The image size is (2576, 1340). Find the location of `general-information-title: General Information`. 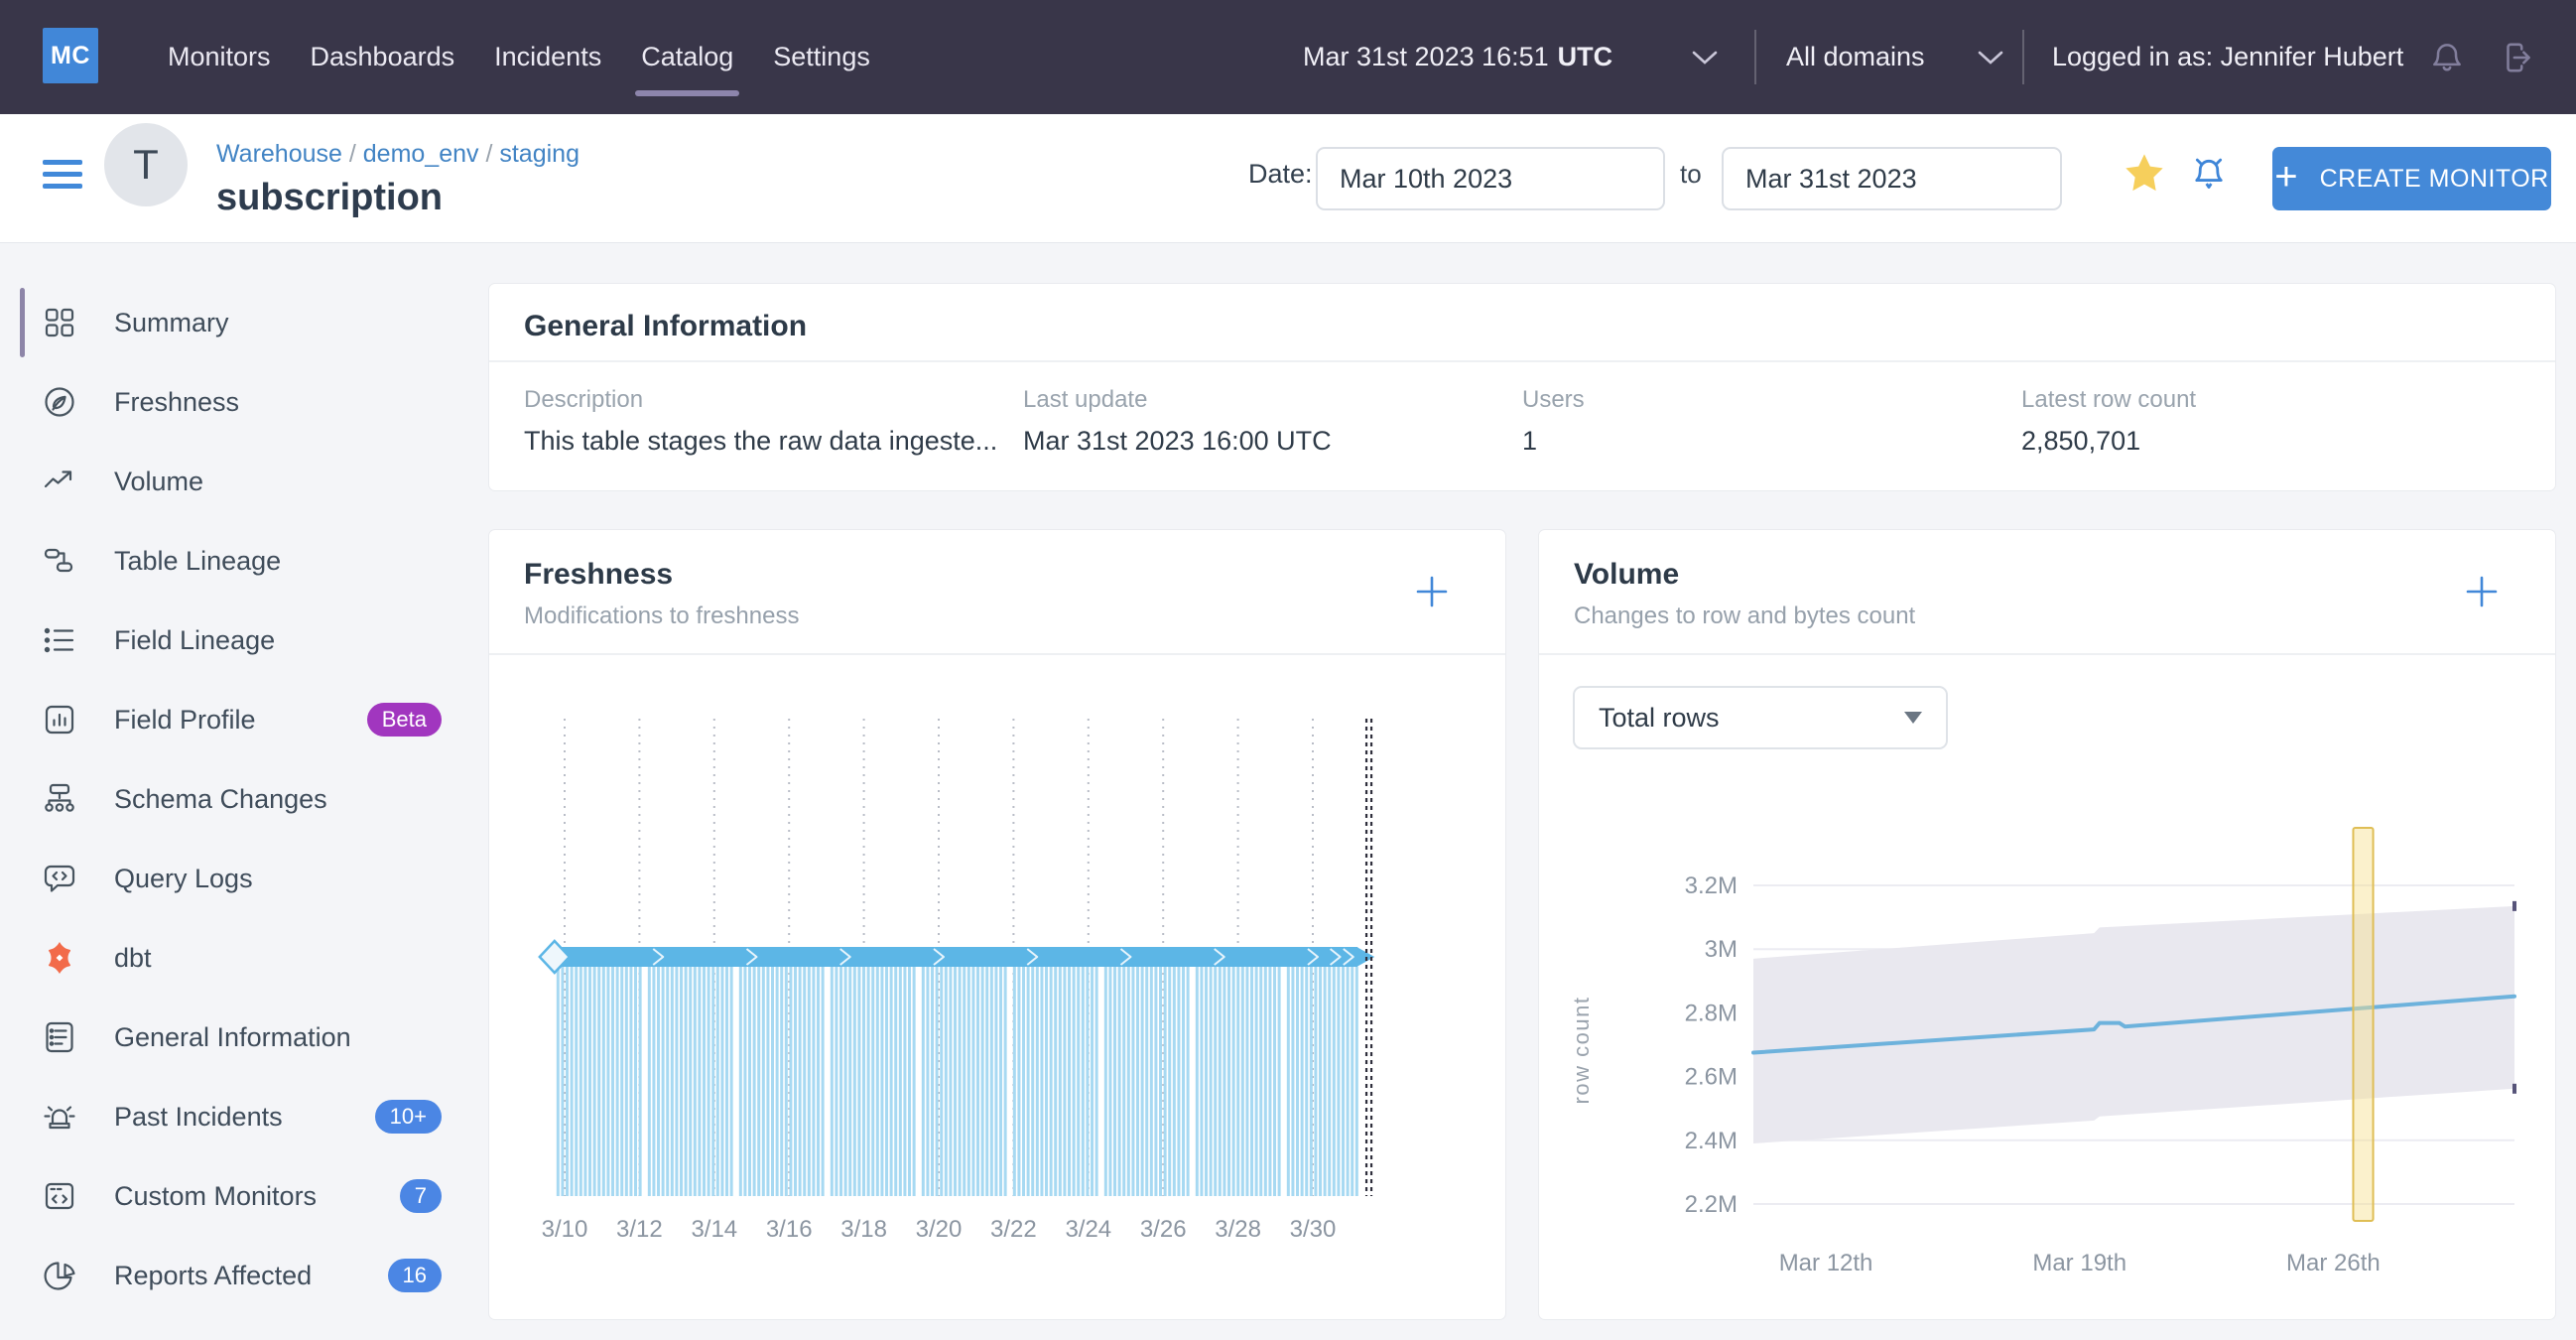

general-information-title: General Information is located at coordinates (666, 326).